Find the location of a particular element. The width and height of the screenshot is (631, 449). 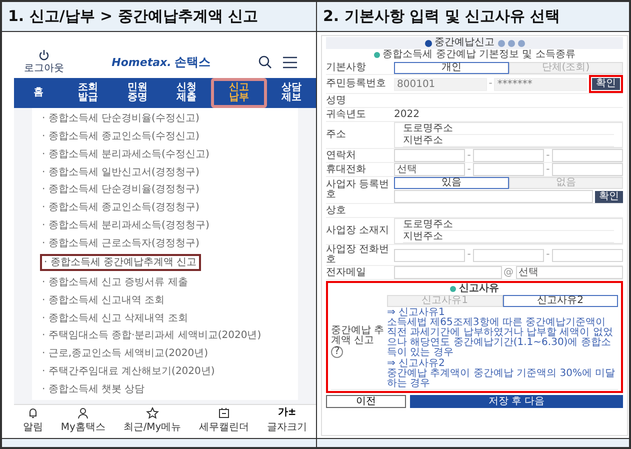

field-label: 기본사항 is located at coordinates (346, 67).